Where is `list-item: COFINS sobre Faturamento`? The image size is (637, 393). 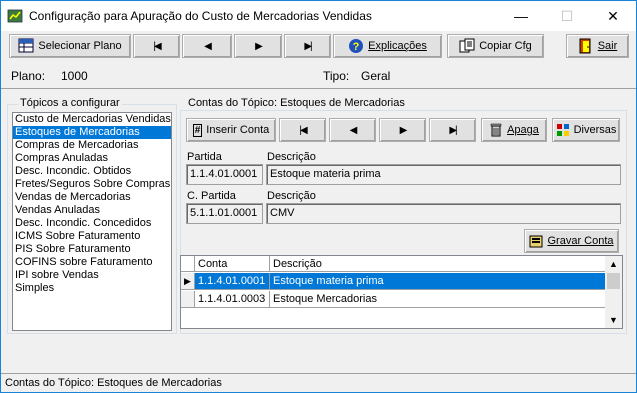
list-item: COFINS sobre Faturamento is located at coordinates (92, 262).